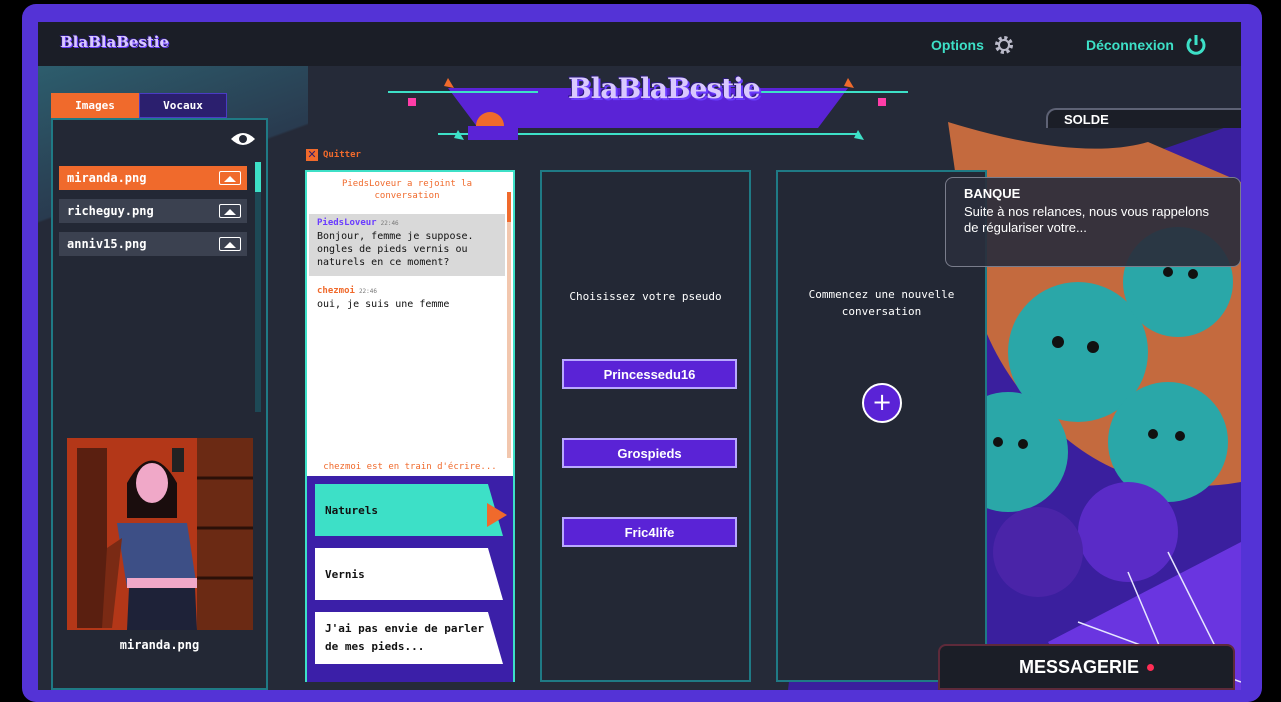 This screenshot has height=702, width=1281. I want to click on join-notice: PiedsLoveur a rejoint la conversation, so click(407, 190).